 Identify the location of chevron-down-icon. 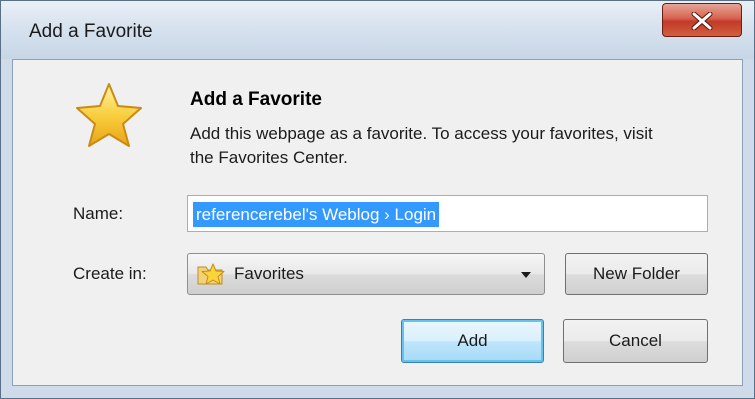
(526, 275).